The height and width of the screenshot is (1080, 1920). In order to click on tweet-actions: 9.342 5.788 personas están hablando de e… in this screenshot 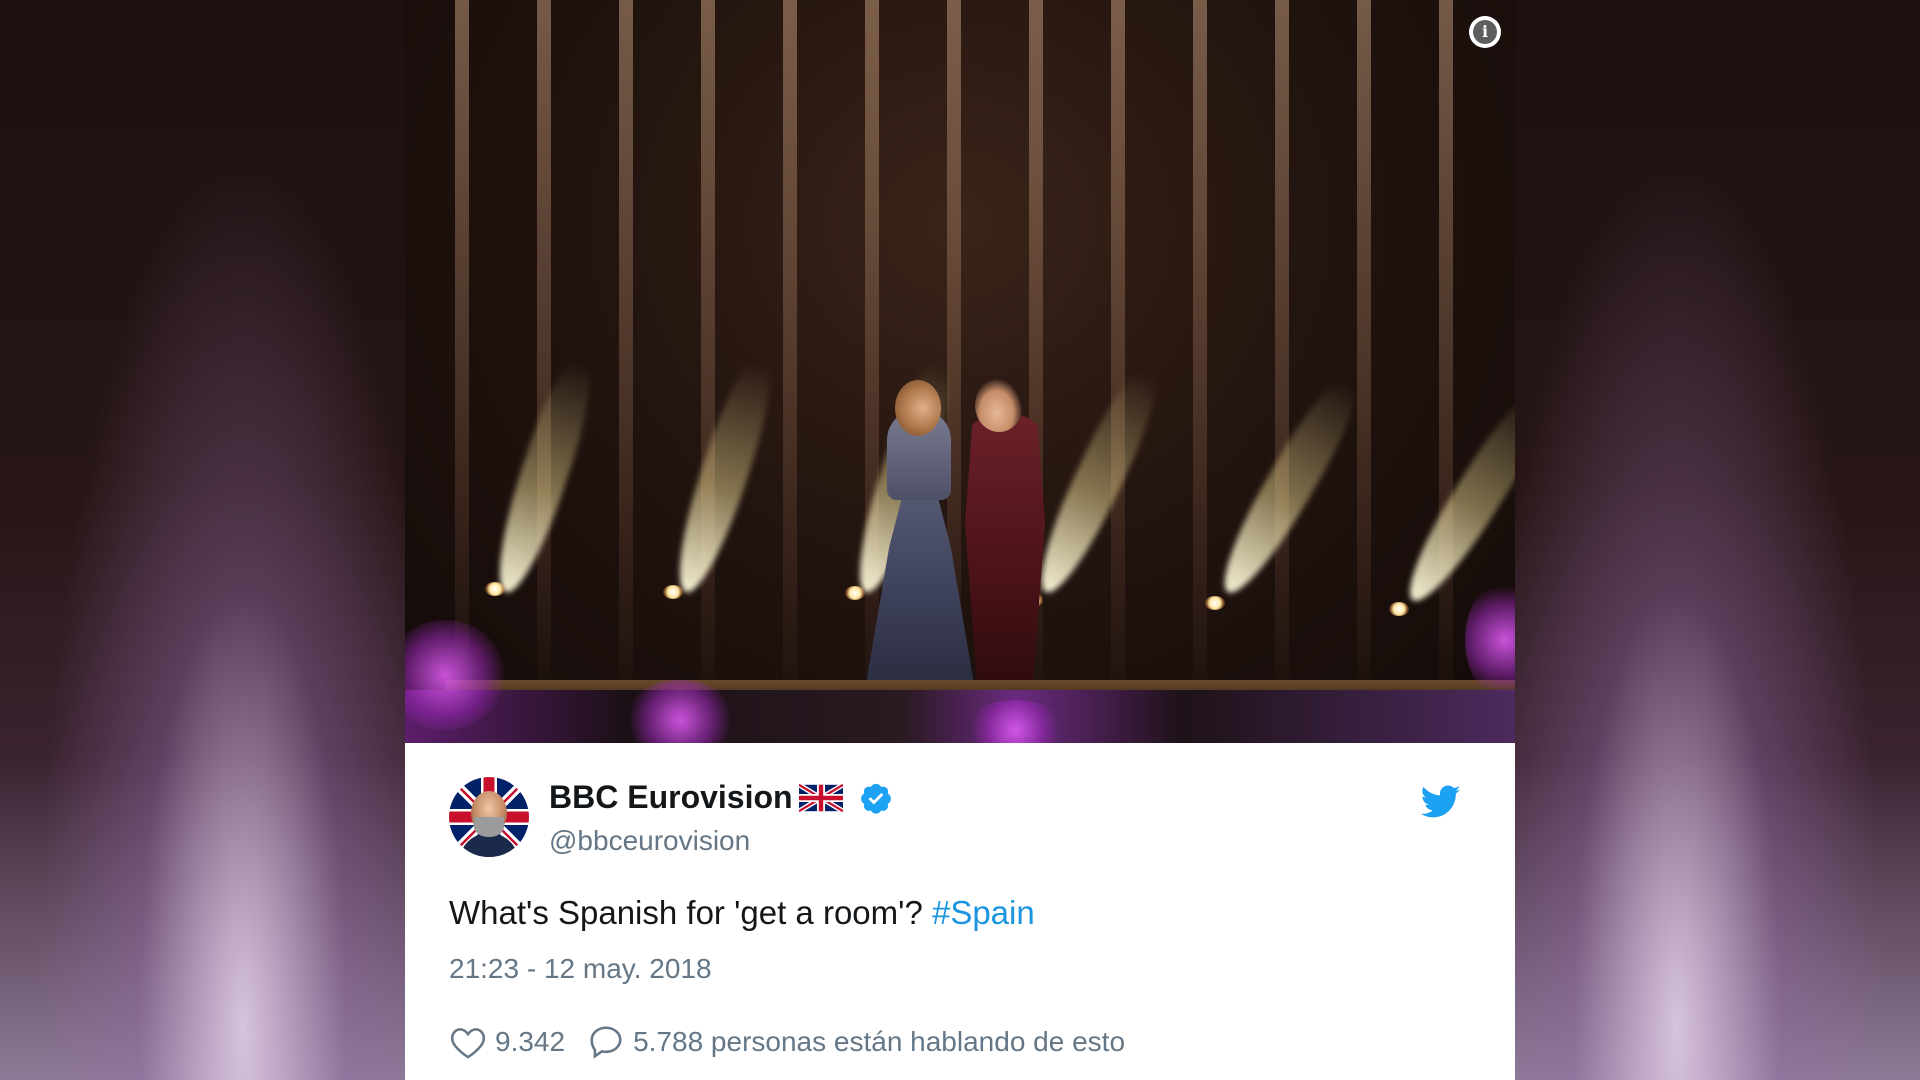, I will do `click(960, 1042)`.